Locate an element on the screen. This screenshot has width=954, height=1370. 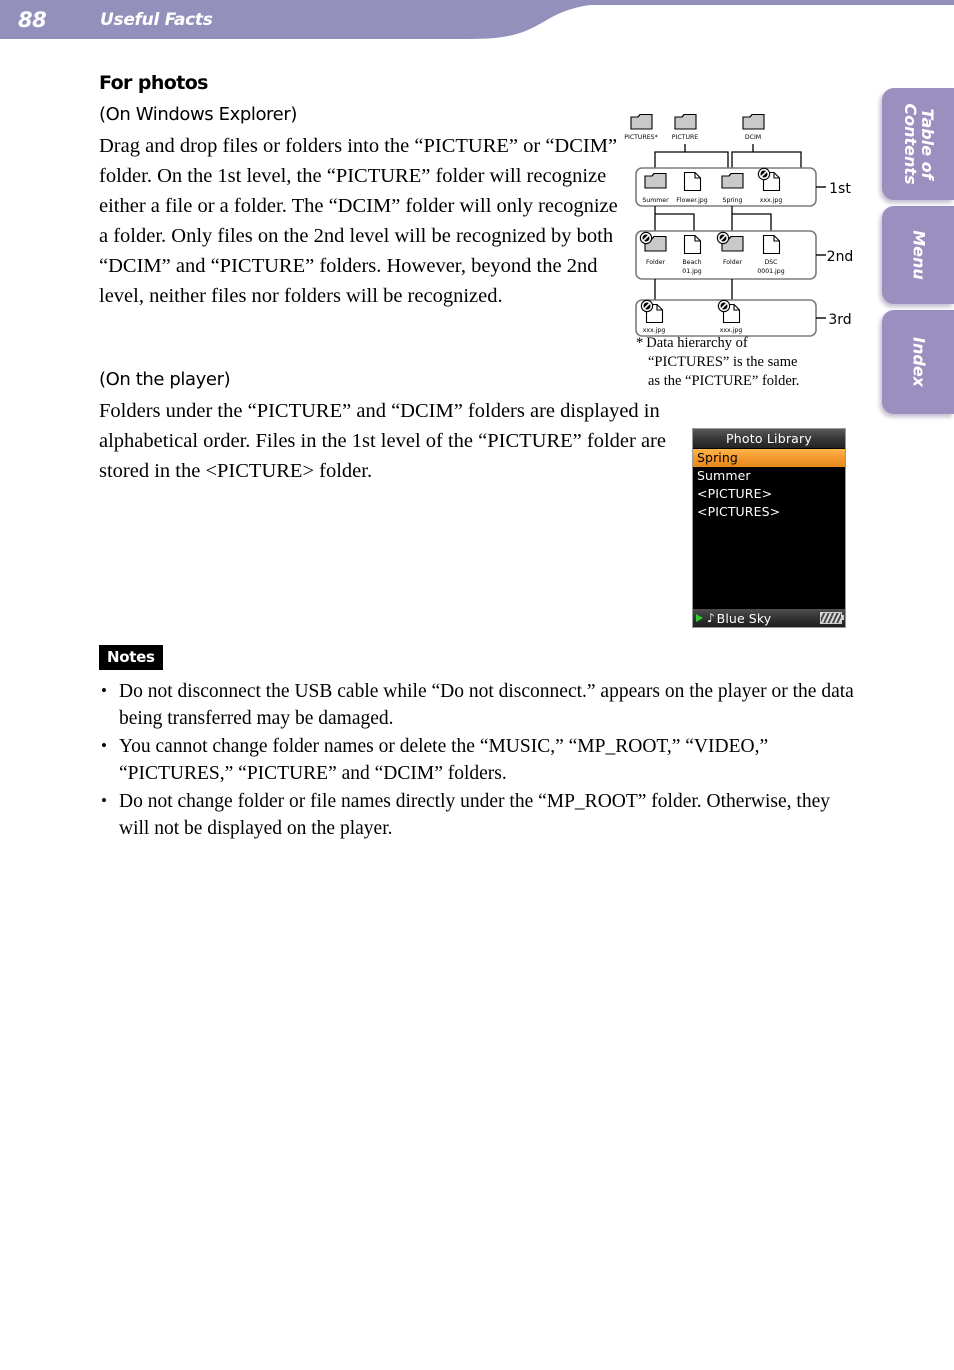
now-playing-track: Blue Sky is located at coordinates (744, 618).